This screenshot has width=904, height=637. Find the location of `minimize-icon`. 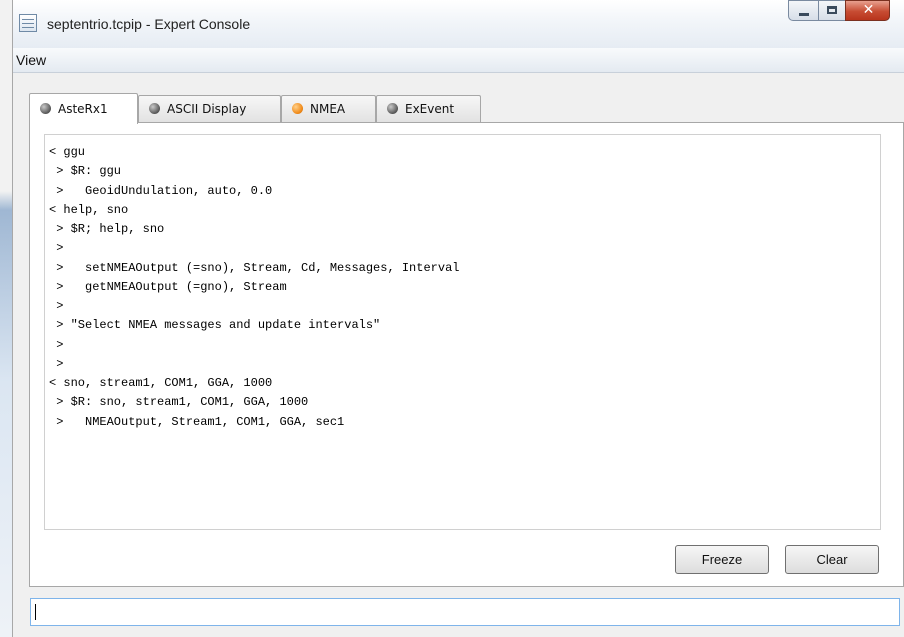

minimize-icon is located at coordinates (804, 14).